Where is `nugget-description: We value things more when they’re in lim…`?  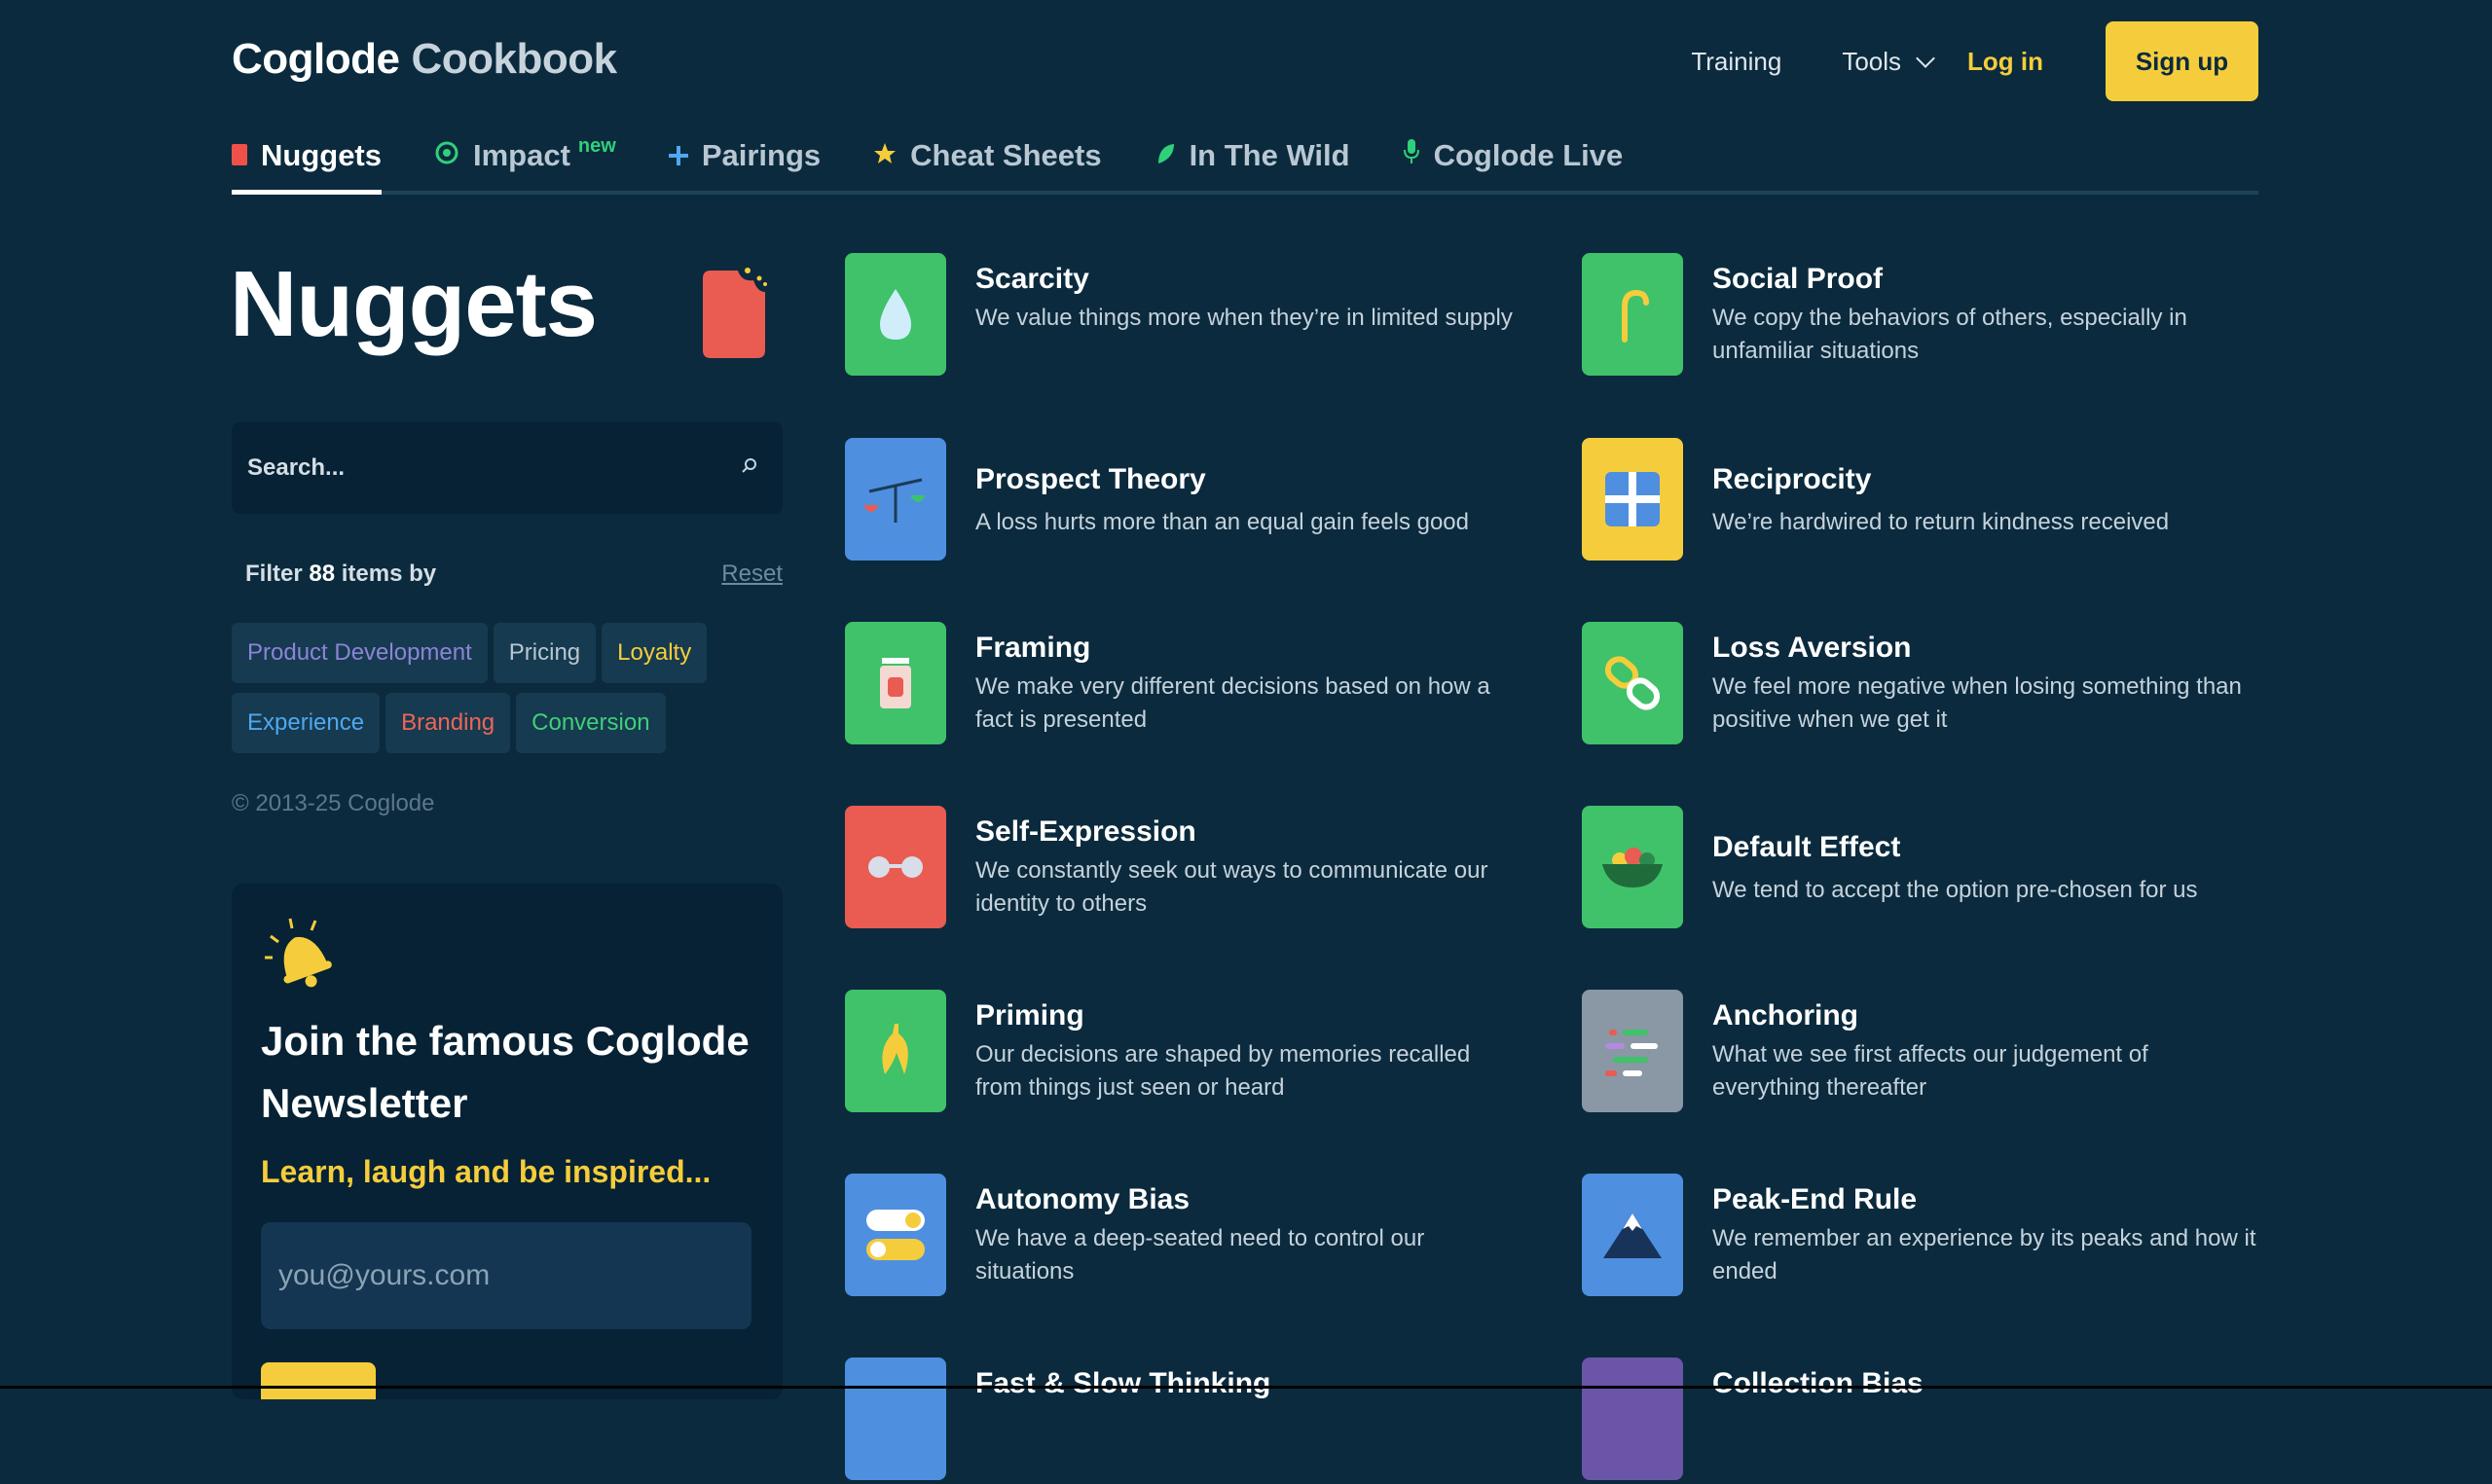 nugget-description: We value things more when they’re in lim… is located at coordinates (1244, 318).